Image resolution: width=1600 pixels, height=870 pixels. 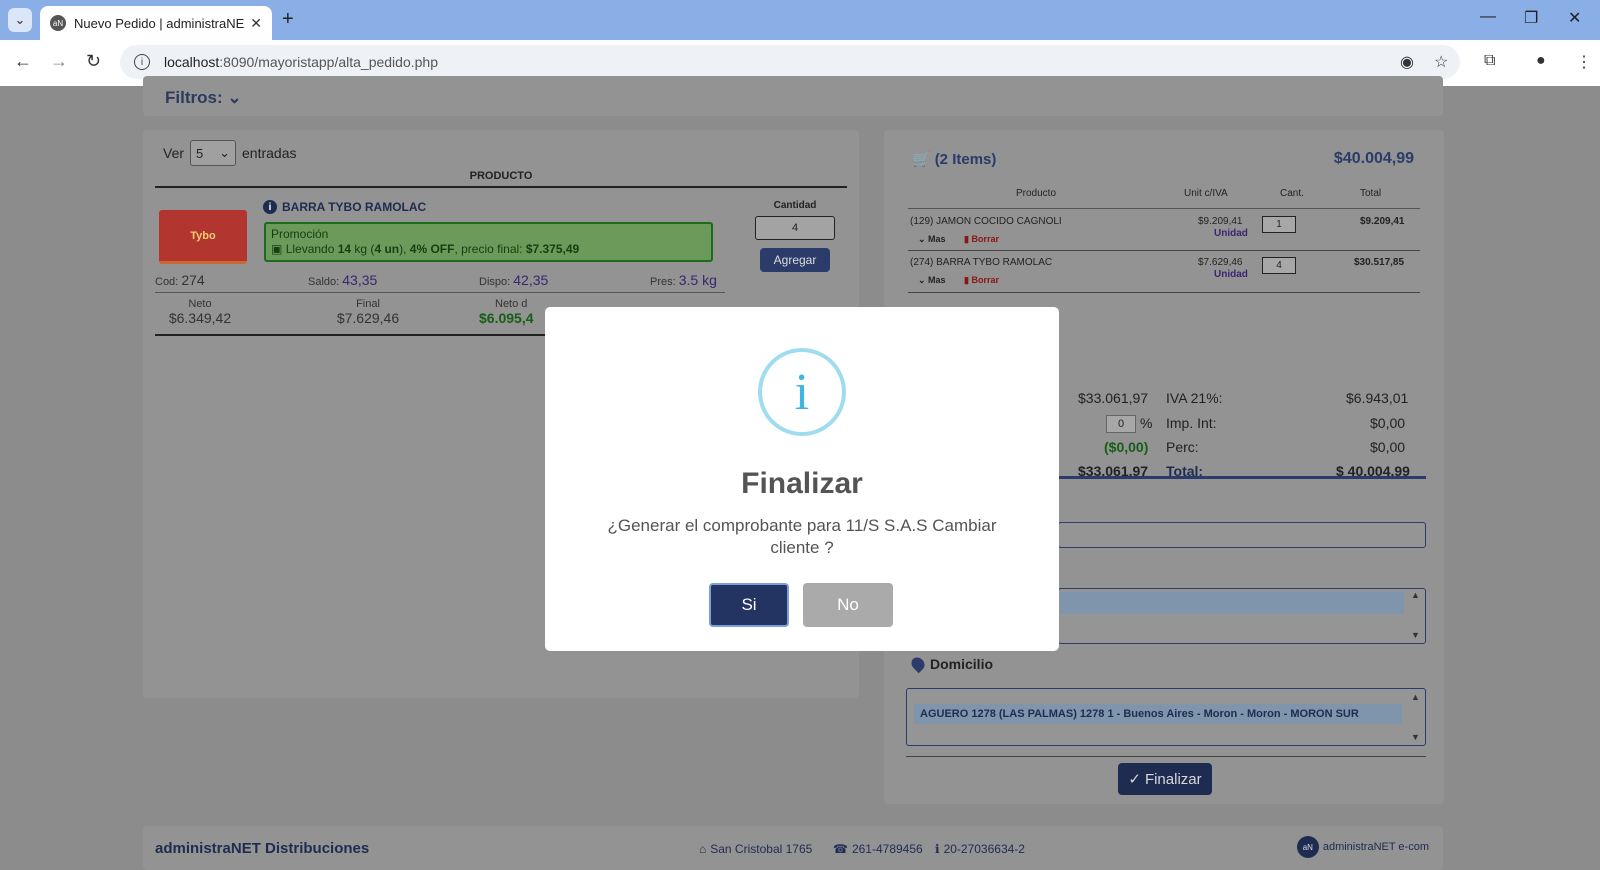 What do you see at coordinates (1113, 398) in the screenshot?
I see `subtotal-value: $33.061,97` at bounding box center [1113, 398].